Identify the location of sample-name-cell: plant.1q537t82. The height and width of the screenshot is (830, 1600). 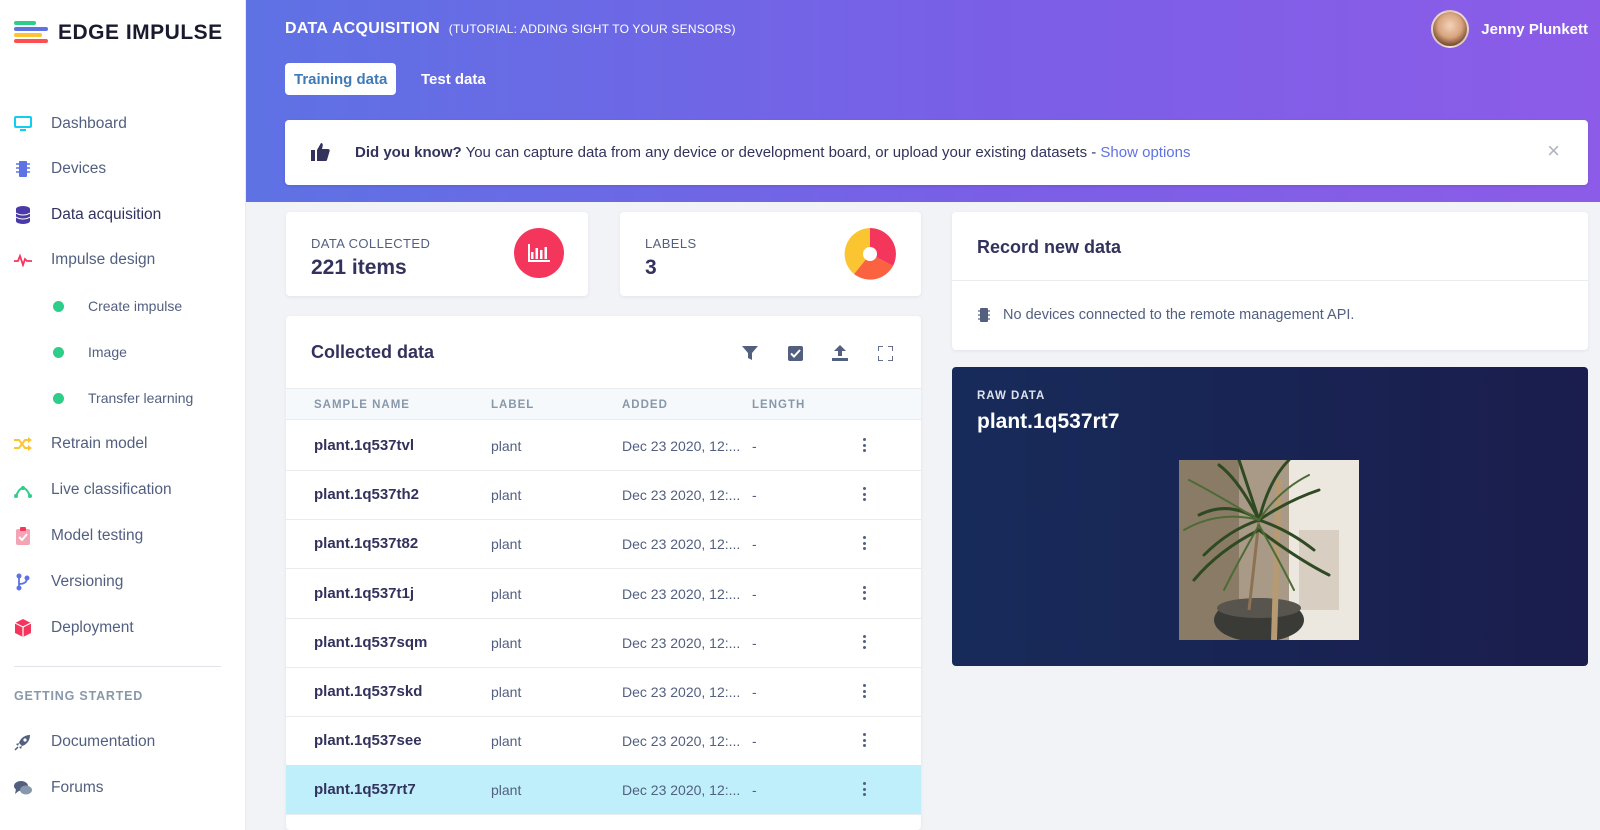
(366, 544).